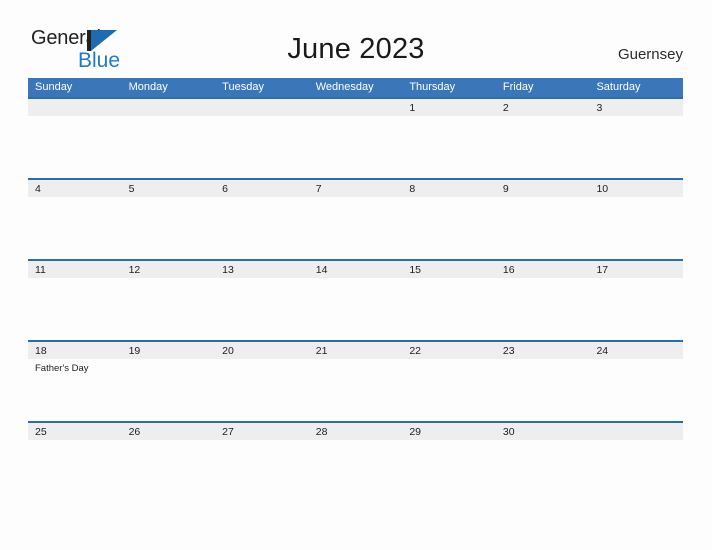 The image size is (712, 550). I want to click on day-number: 10, so click(602, 189).